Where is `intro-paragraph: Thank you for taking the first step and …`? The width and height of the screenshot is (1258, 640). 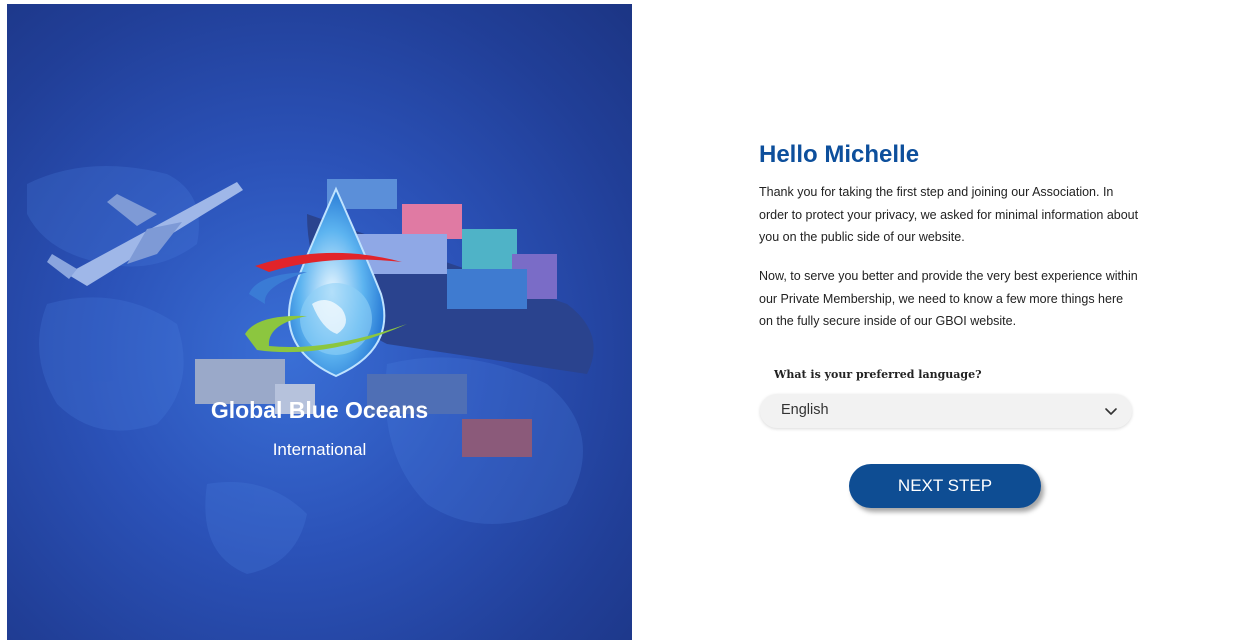 intro-paragraph: Thank you for taking the first step and … is located at coordinates (949, 214).